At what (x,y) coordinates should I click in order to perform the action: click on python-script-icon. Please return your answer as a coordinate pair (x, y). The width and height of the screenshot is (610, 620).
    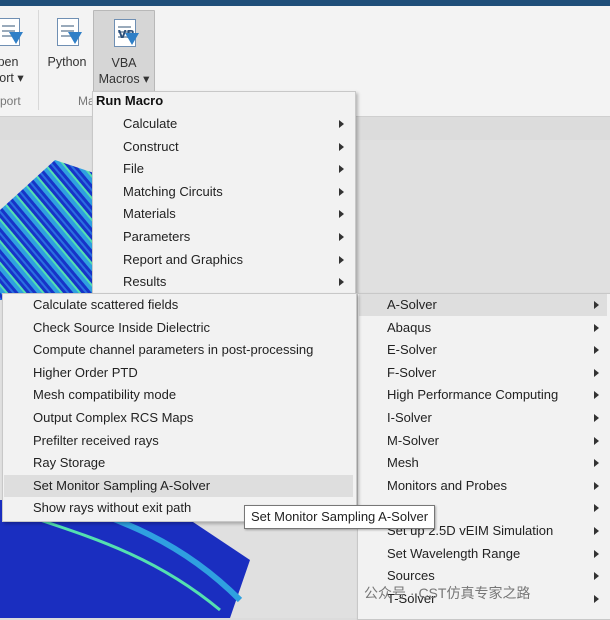
    Looking at the image, I should click on (67, 33).